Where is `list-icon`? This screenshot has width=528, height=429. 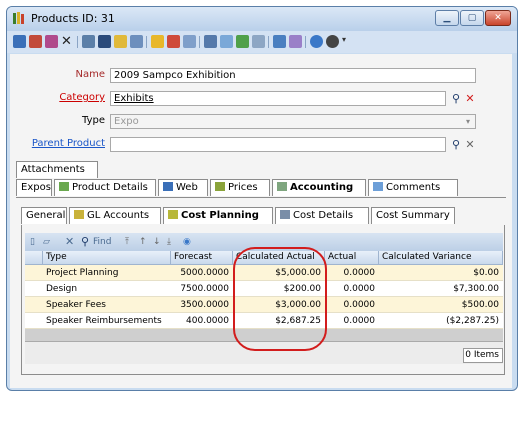
list-icon is located at coordinates (136, 41).